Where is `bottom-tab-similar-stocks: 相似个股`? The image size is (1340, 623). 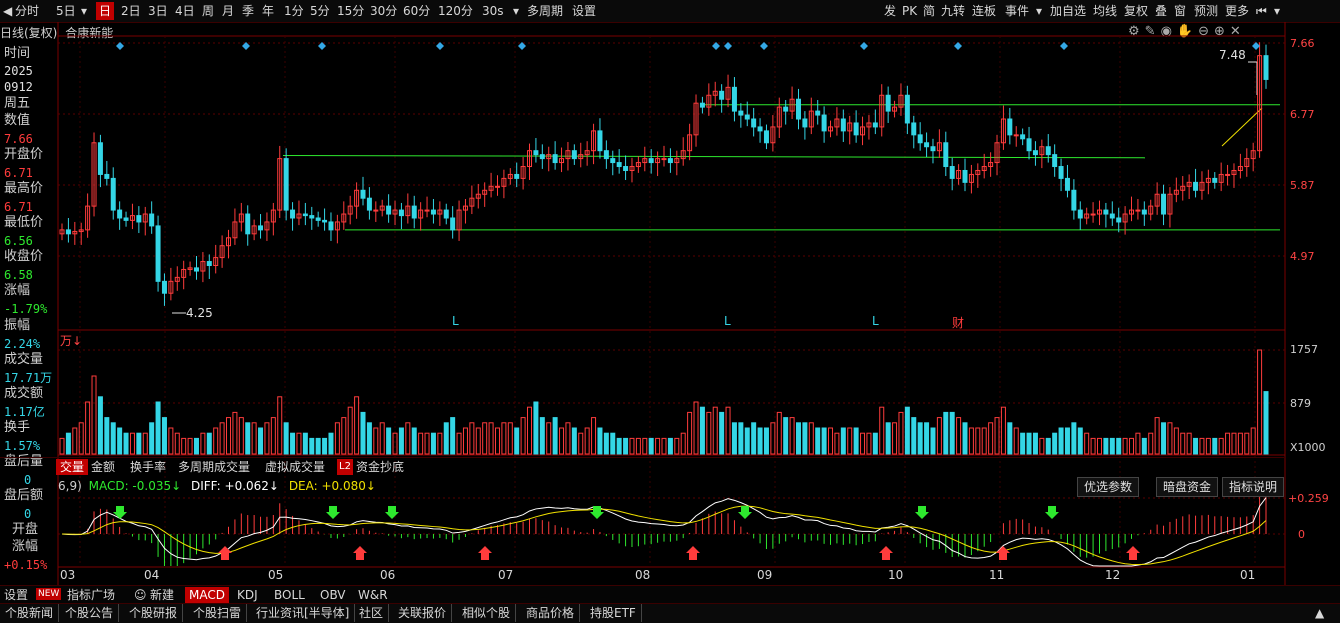 bottom-tab-similar-stocks: 相似个股 is located at coordinates (487, 613).